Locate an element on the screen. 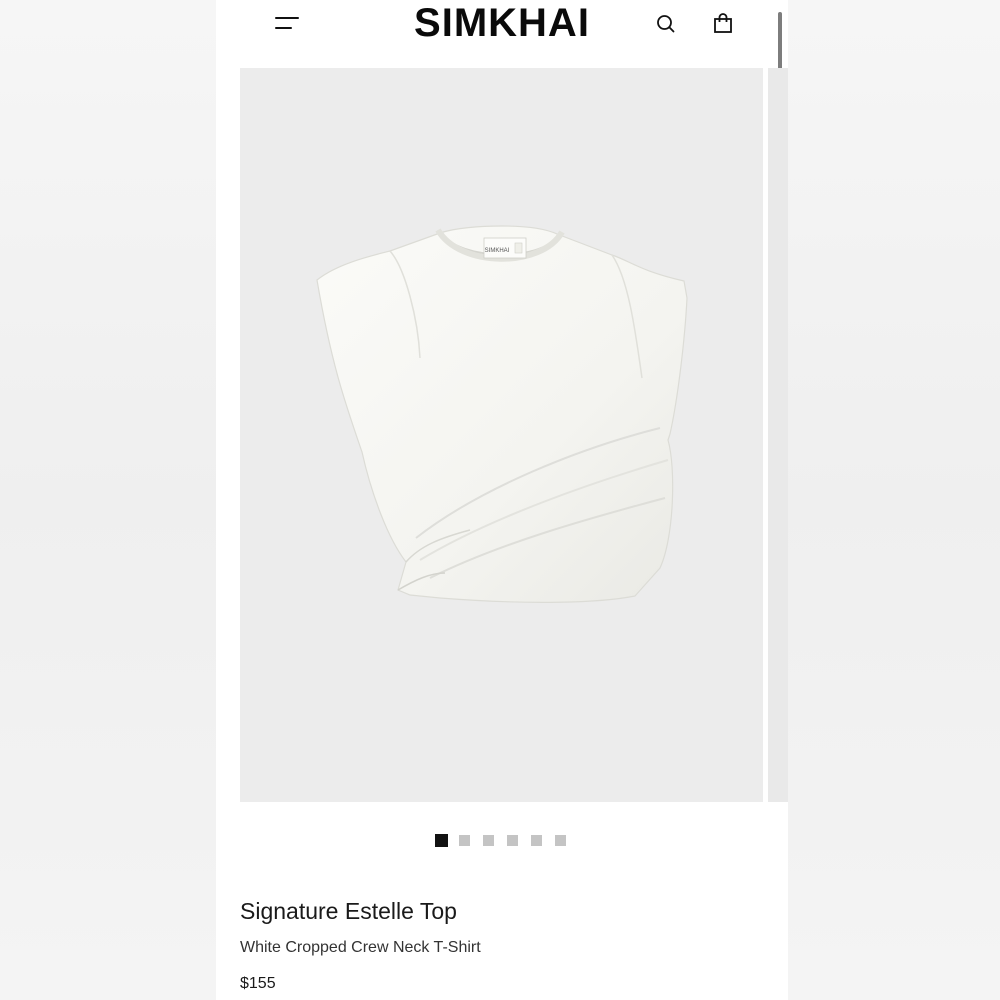 This screenshot has height=1000, width=1000. cart-button is located at coordinates (723, 23).